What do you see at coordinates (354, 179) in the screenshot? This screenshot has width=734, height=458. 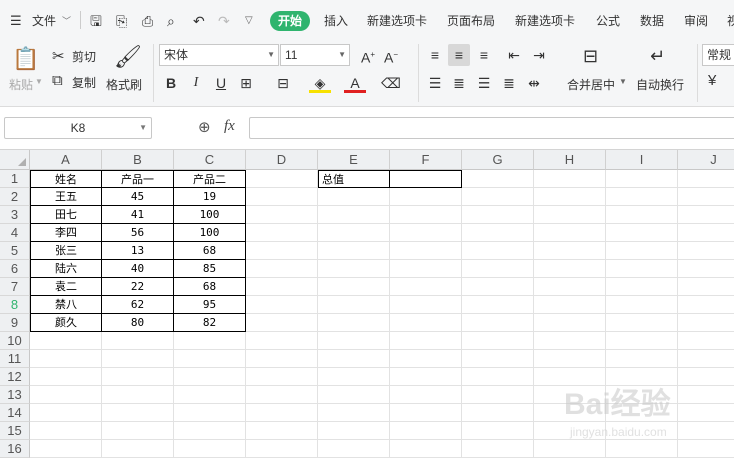 I see `total-label-cell: 总值` at bounding box center [354, 179].